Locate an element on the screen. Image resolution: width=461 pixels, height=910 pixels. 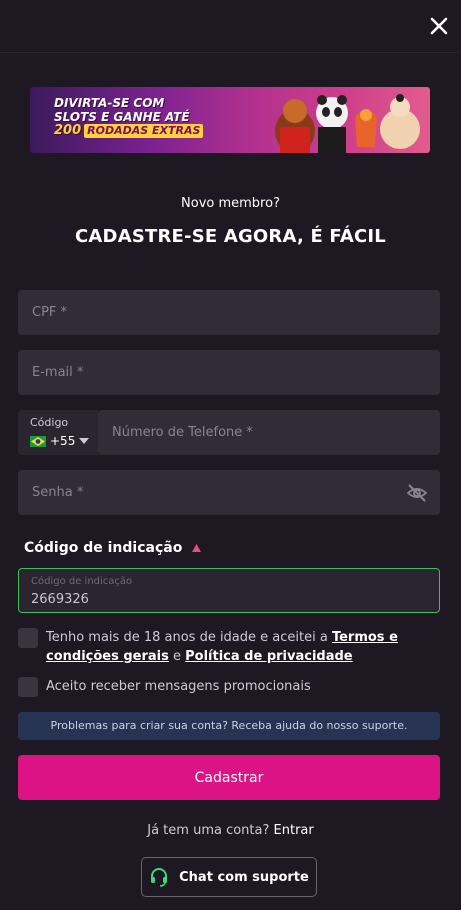
password-field is located at coordinates (229, 492).